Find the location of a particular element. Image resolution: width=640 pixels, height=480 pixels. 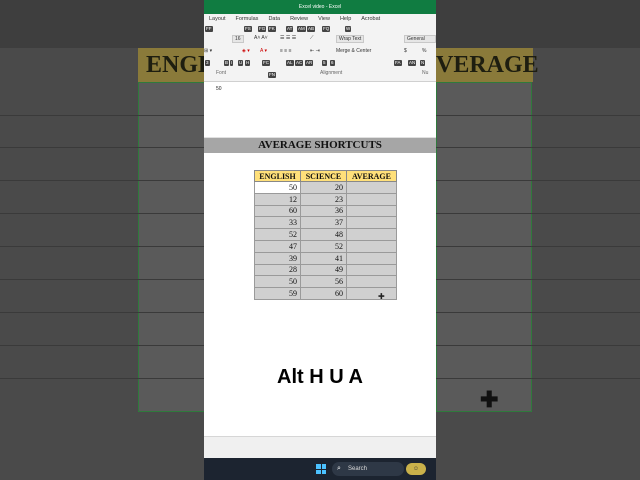

cell-science: 49 is located at coordinates (323, 270).